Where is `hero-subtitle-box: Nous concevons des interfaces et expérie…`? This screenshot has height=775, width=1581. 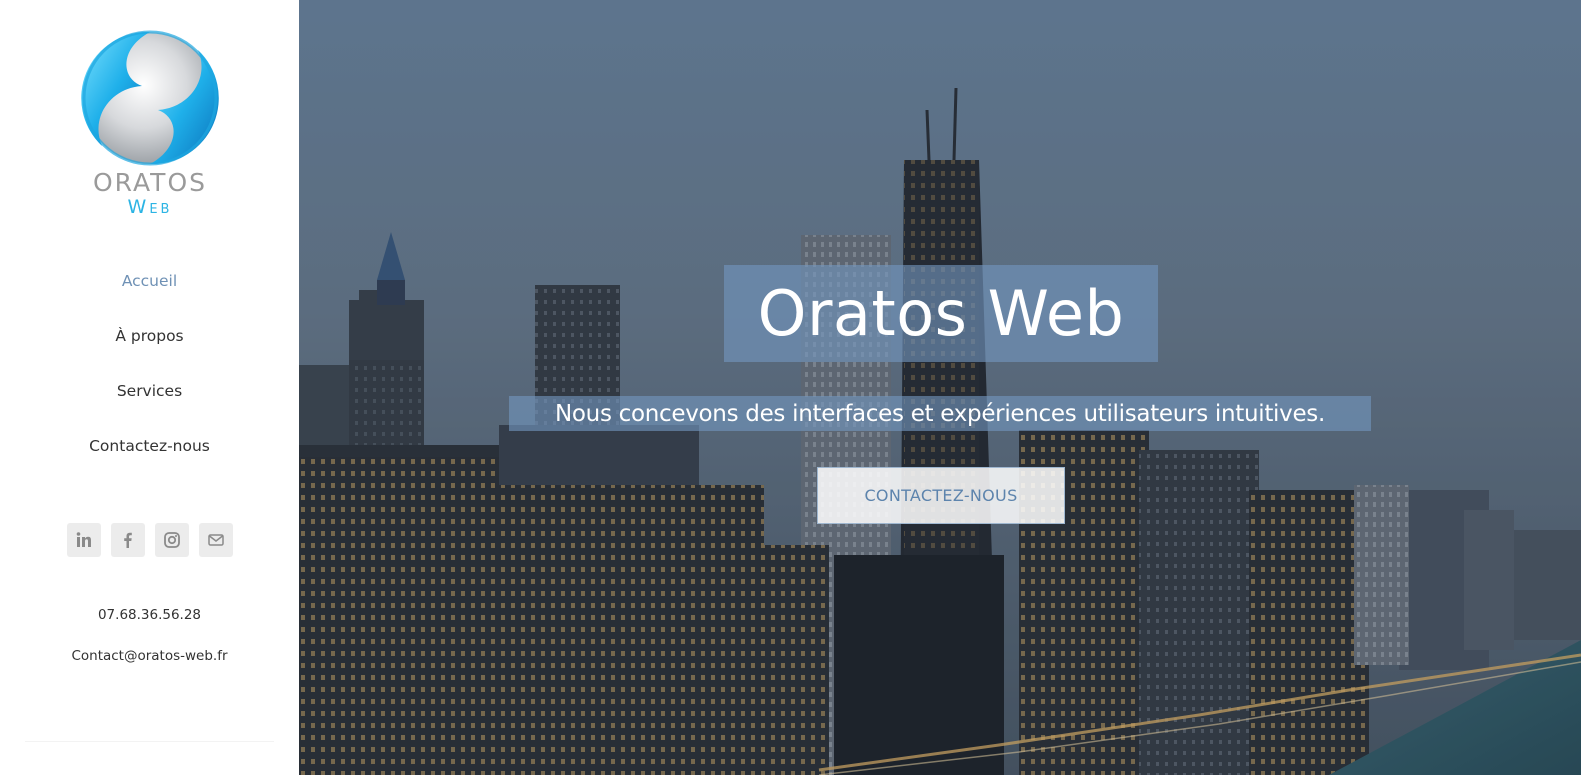 hero-subtitle-box: Nous concevons des interfaces et expérie… is located at coordinates (940, 413).